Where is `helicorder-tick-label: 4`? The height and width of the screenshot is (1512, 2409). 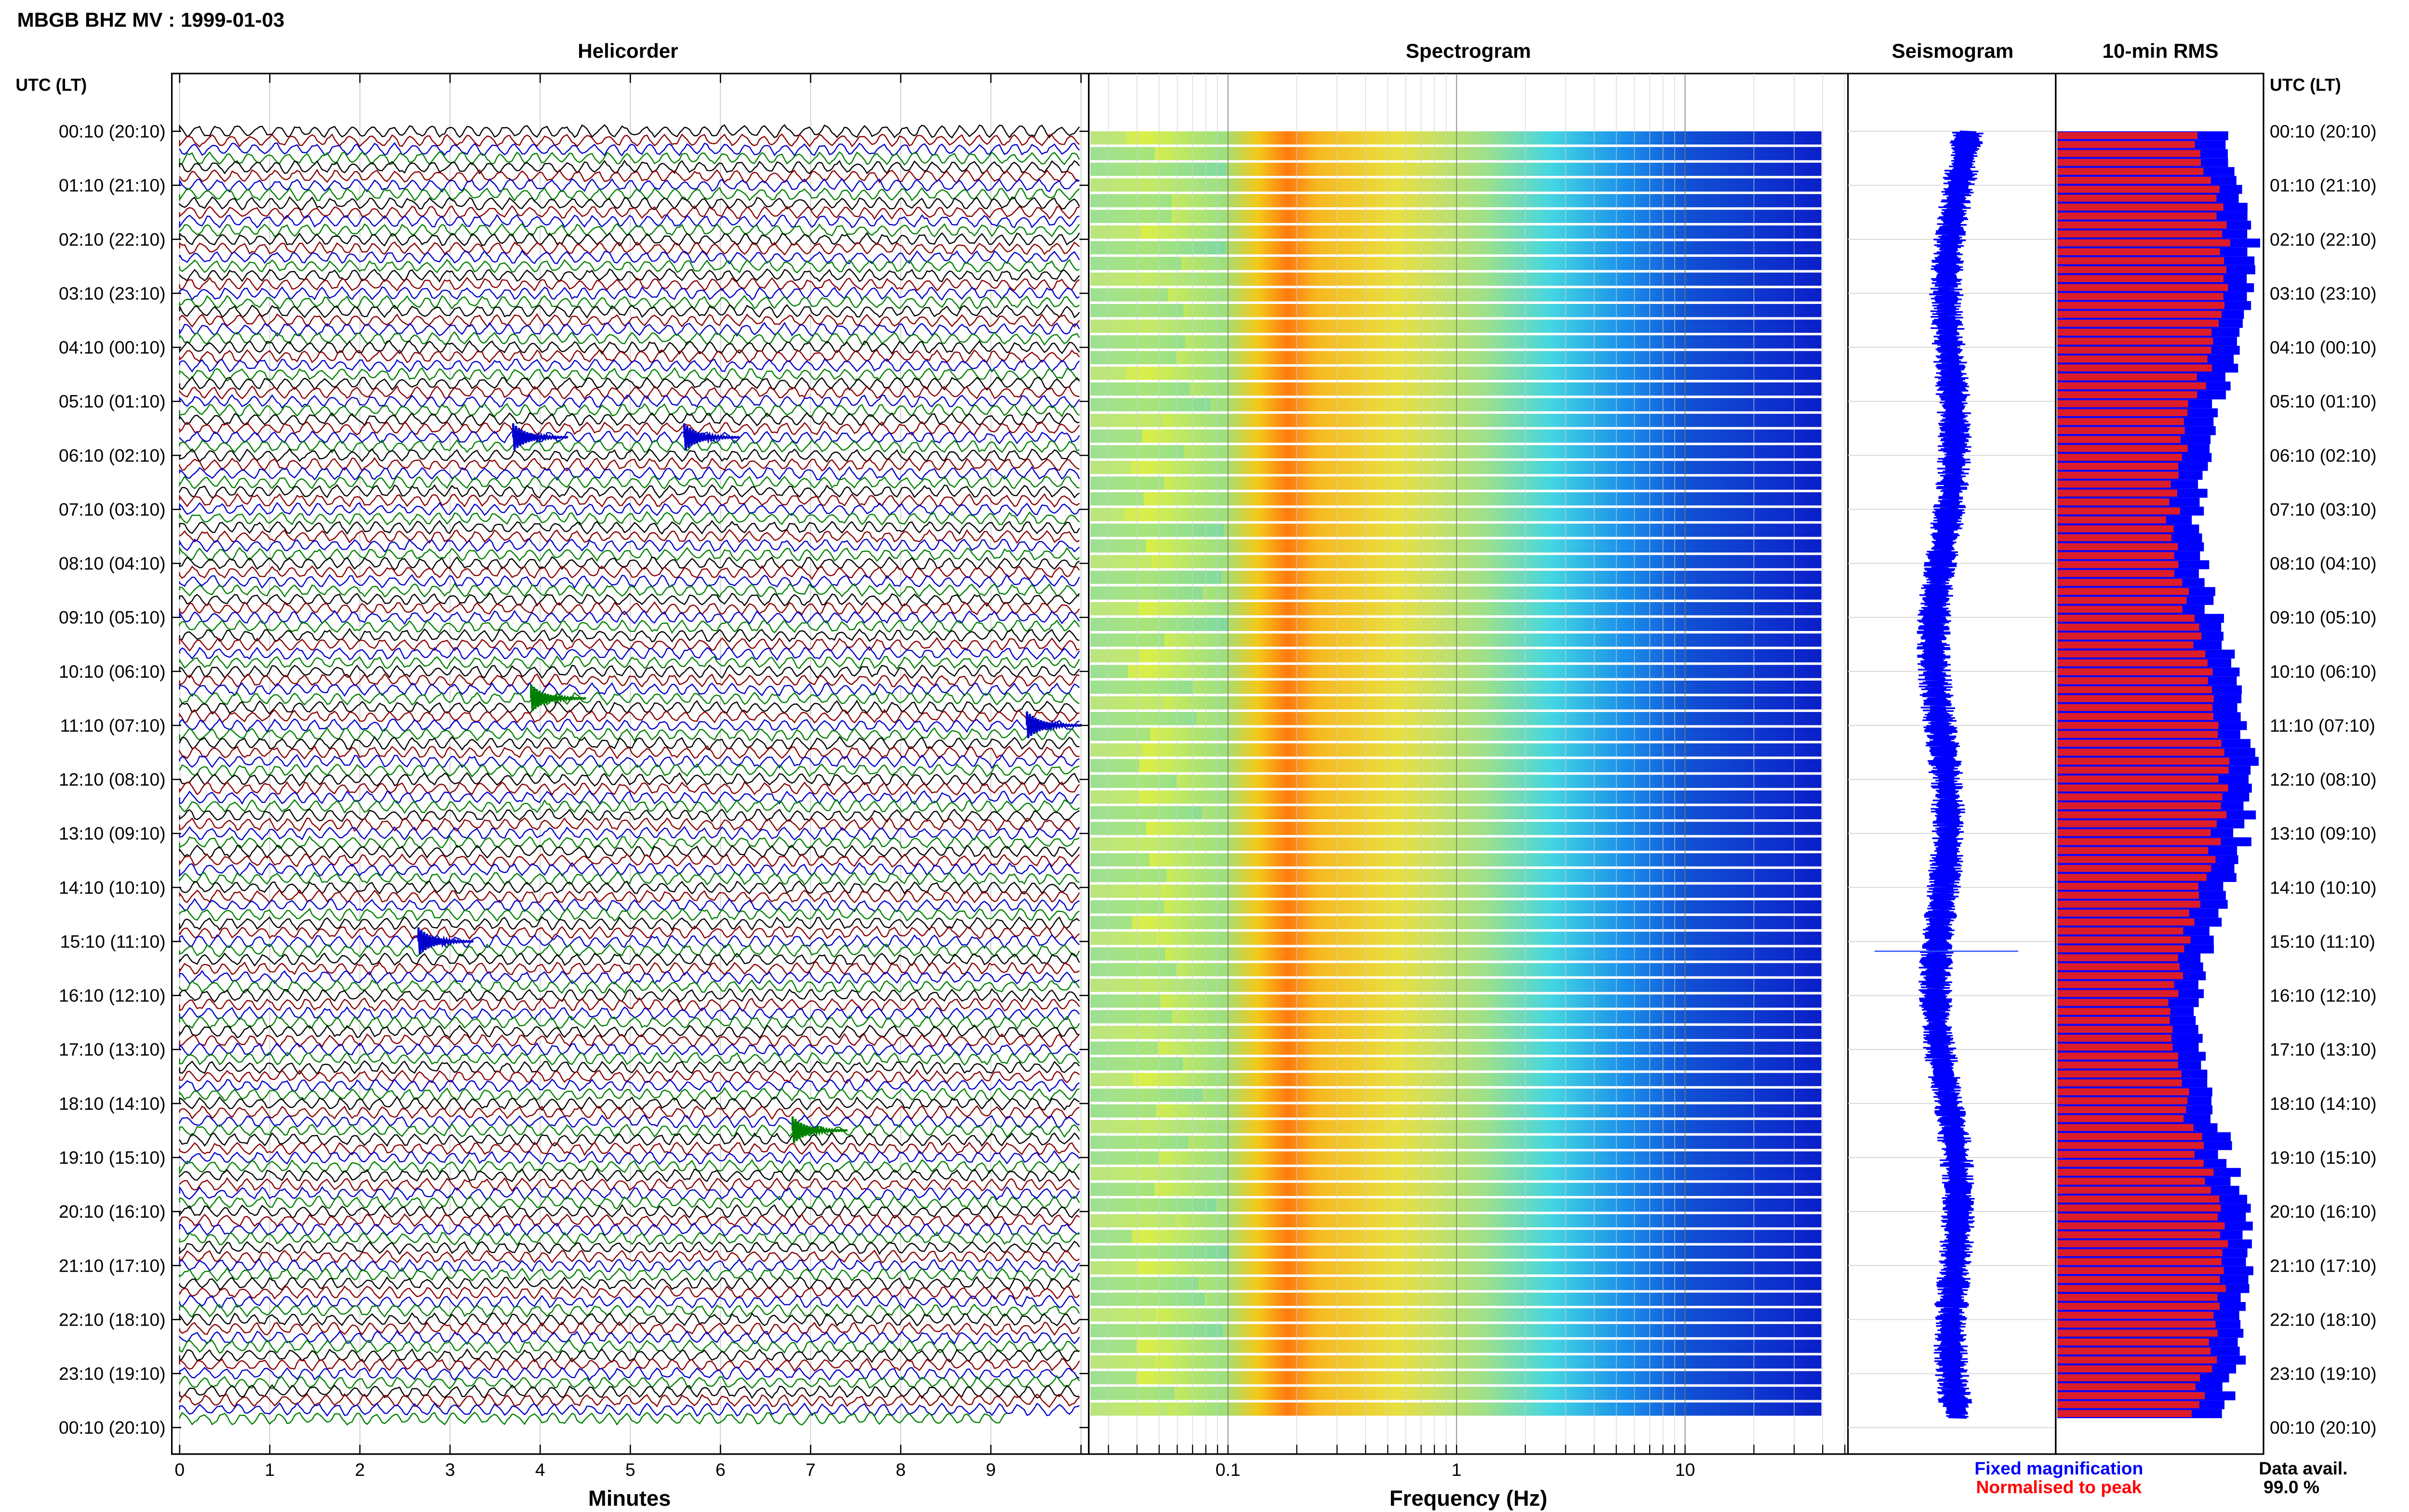
helicorder-tick-label: 4 is located at coordinates (540, 1469).